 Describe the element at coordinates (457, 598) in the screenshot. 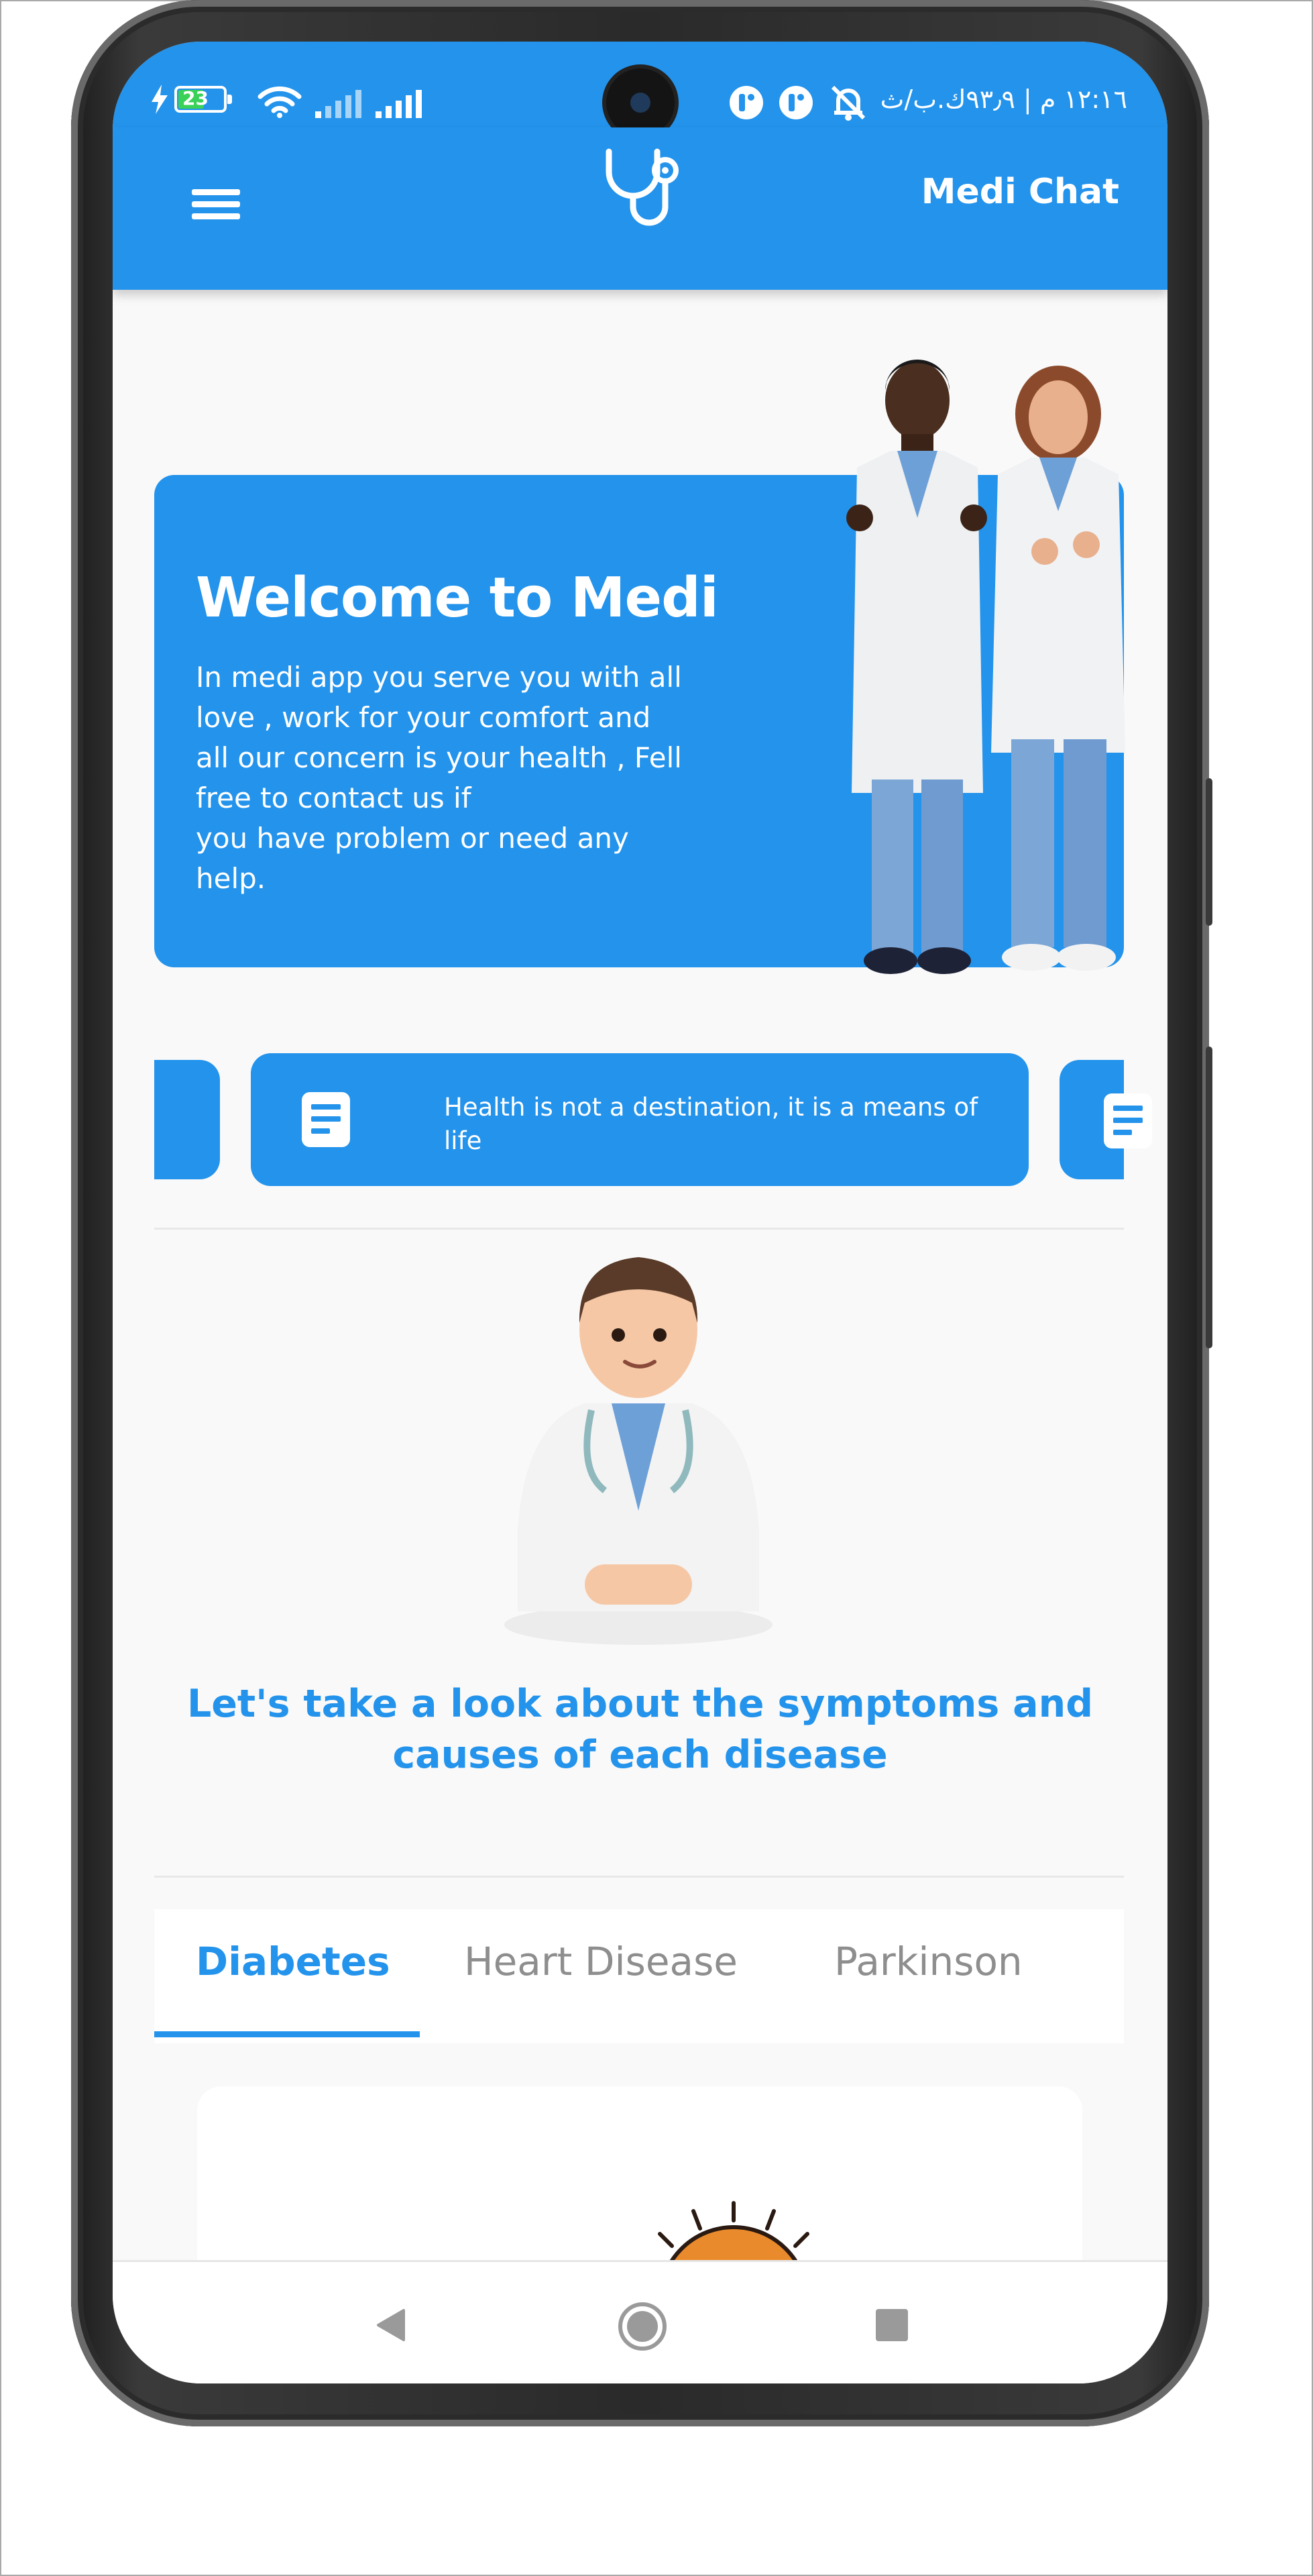

I see `welcome-title: Welcome to Medi` at that location.